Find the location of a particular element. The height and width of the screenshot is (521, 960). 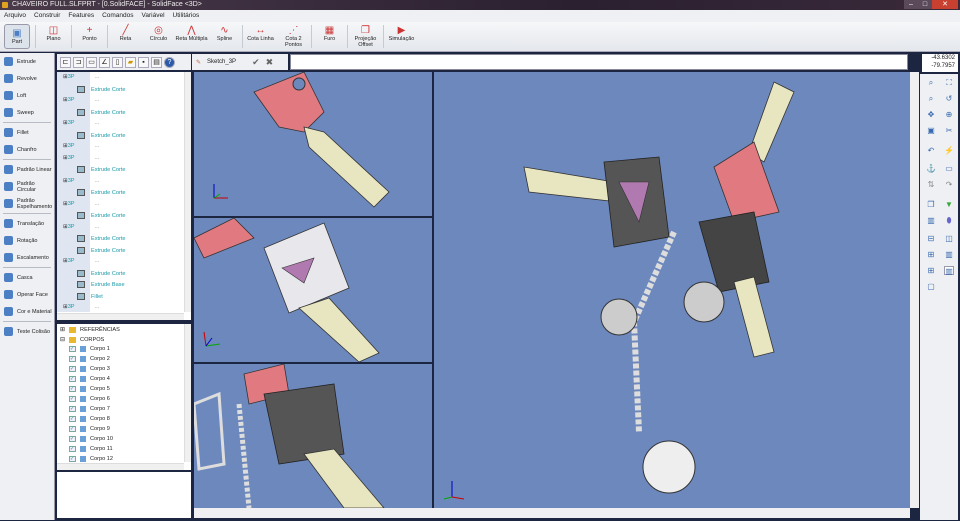

zoom-in-icon: ⊕ is located at coordinates (949, 114).